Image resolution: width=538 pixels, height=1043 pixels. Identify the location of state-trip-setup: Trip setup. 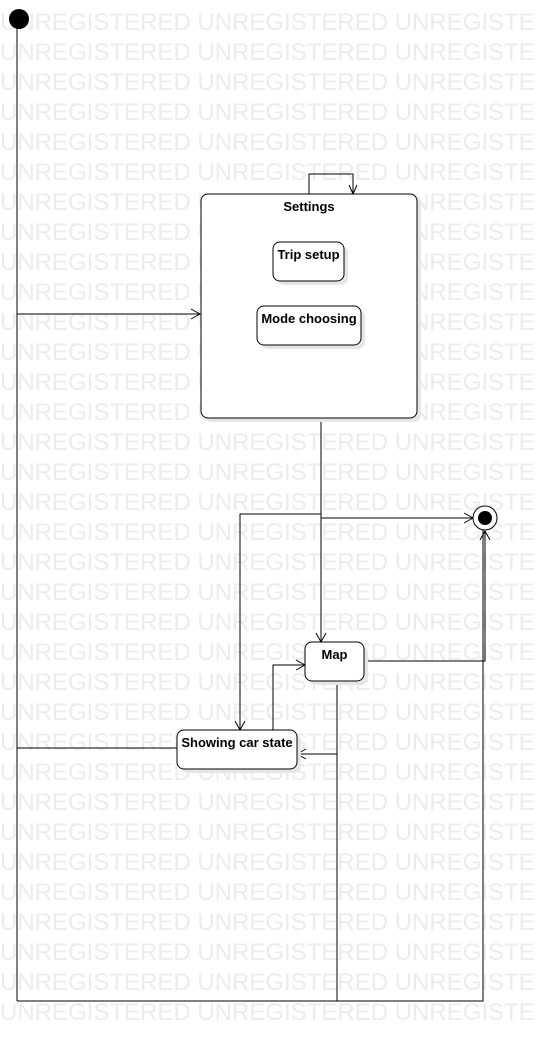
(310, 263).